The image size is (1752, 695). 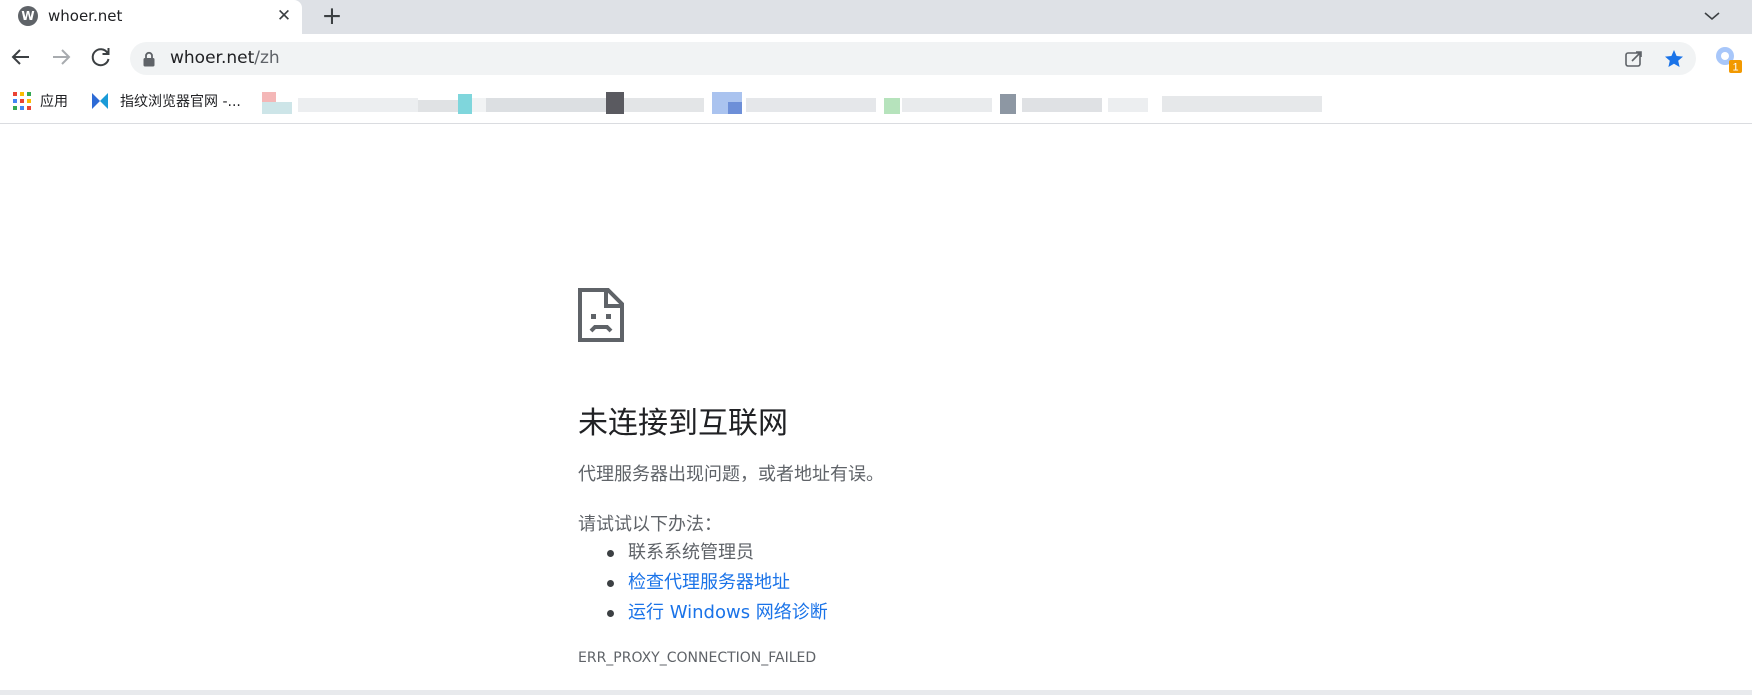 I want to click on suggestion-check-proxy-link: 检查代理服务器地址, so click(x=703, y=583).